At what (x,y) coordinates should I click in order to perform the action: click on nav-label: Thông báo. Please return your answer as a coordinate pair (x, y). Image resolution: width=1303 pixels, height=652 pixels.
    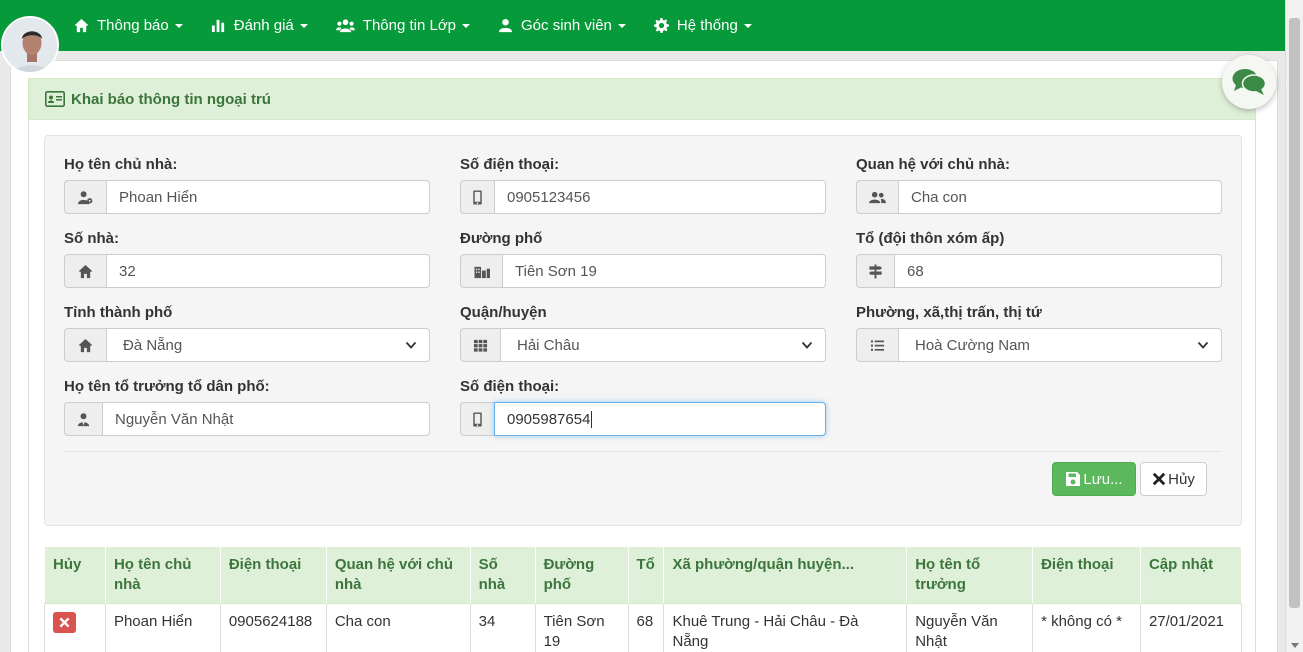
    Looking at the image, I should click on (133, 25).